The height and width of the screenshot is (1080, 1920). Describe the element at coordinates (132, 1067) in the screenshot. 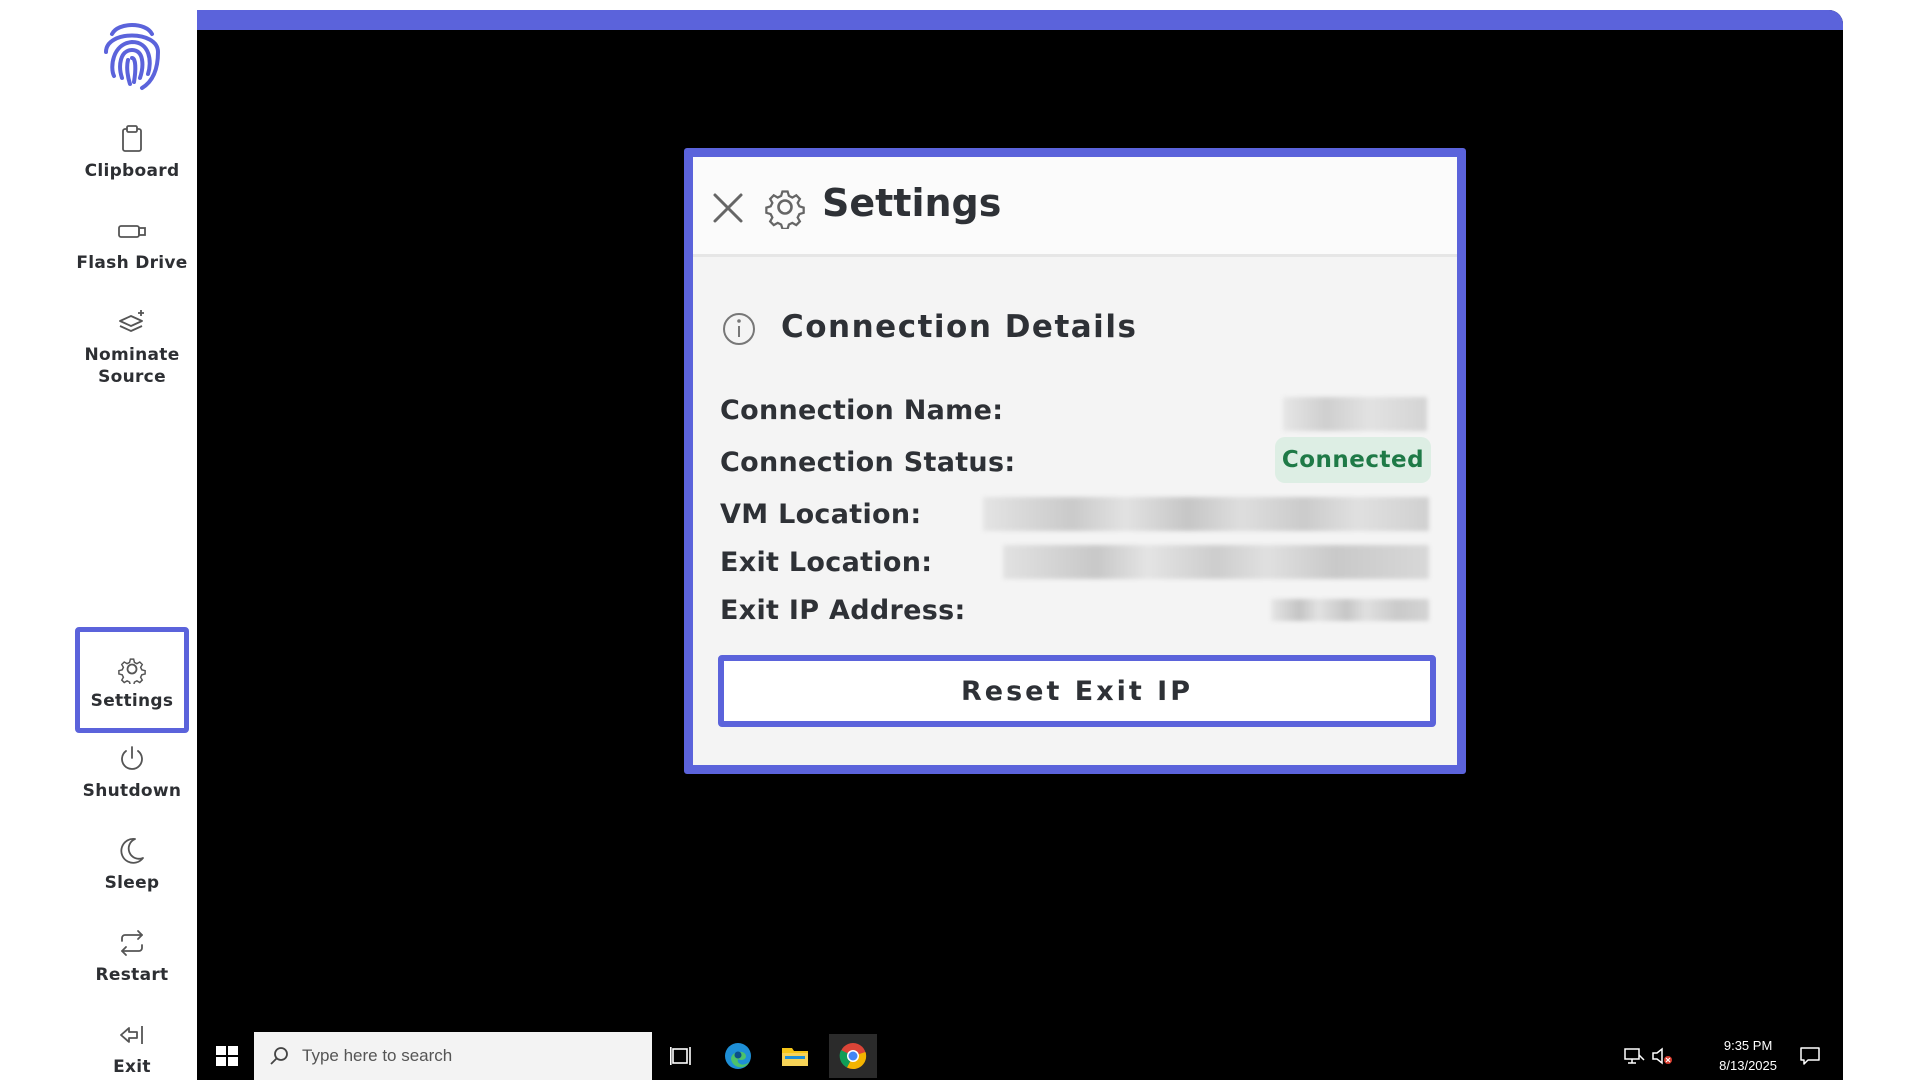

I see `sidebar-item-label: Exit` at that location.